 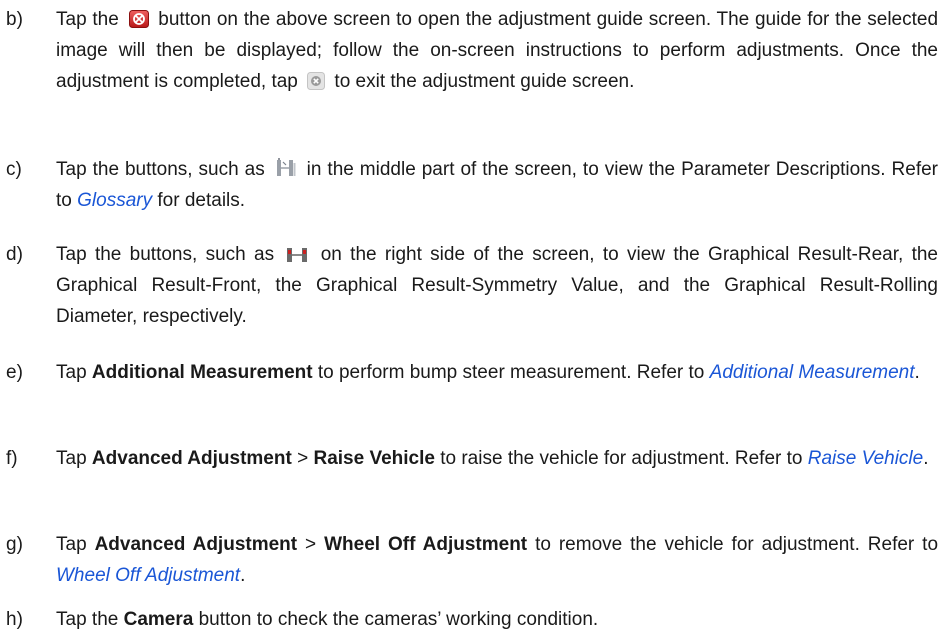 I want to click on red-adjust-guide-icon, so click(x=138, y=19).